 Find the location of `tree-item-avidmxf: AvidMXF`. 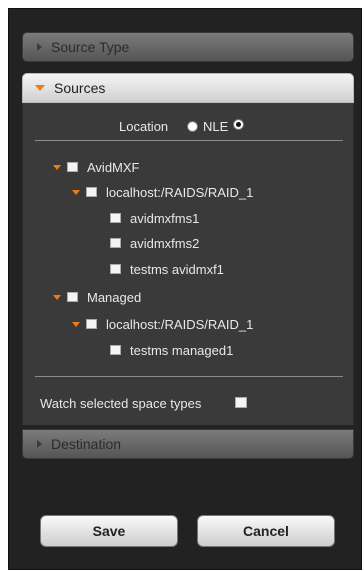

tree-item-avidmxf: AvidMXF is located at coordinates (96, 167).